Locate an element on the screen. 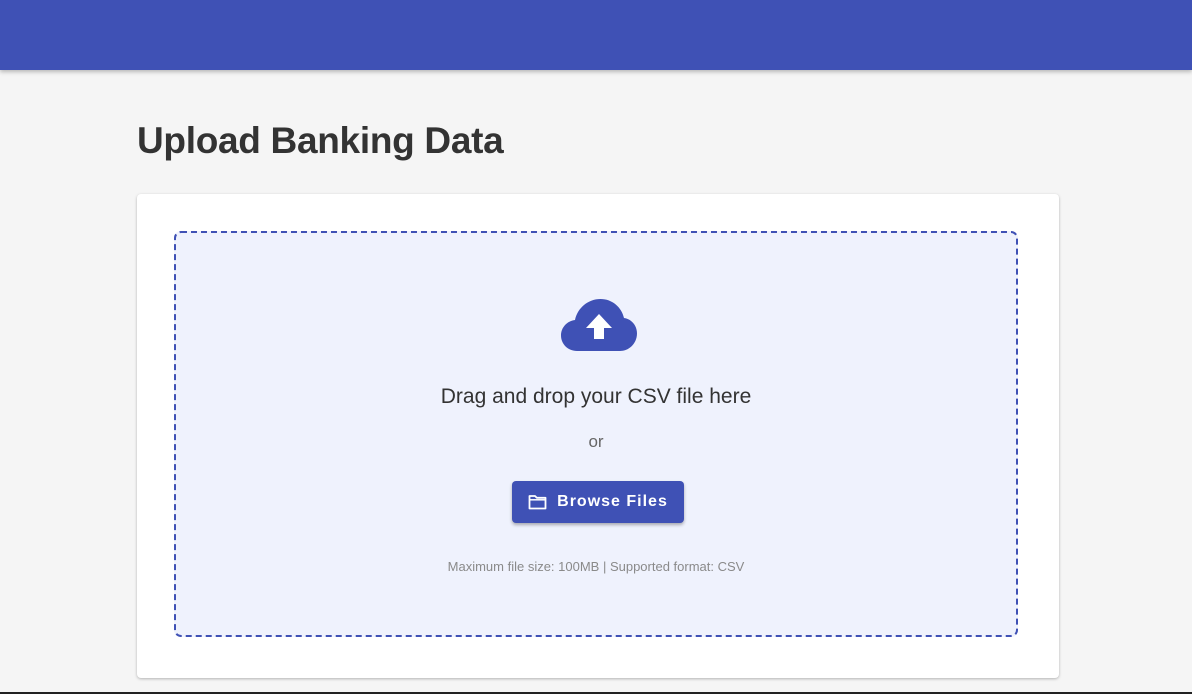 This screenshot has width=1192, height=694. app-bar is located at coordinates (596, 35).